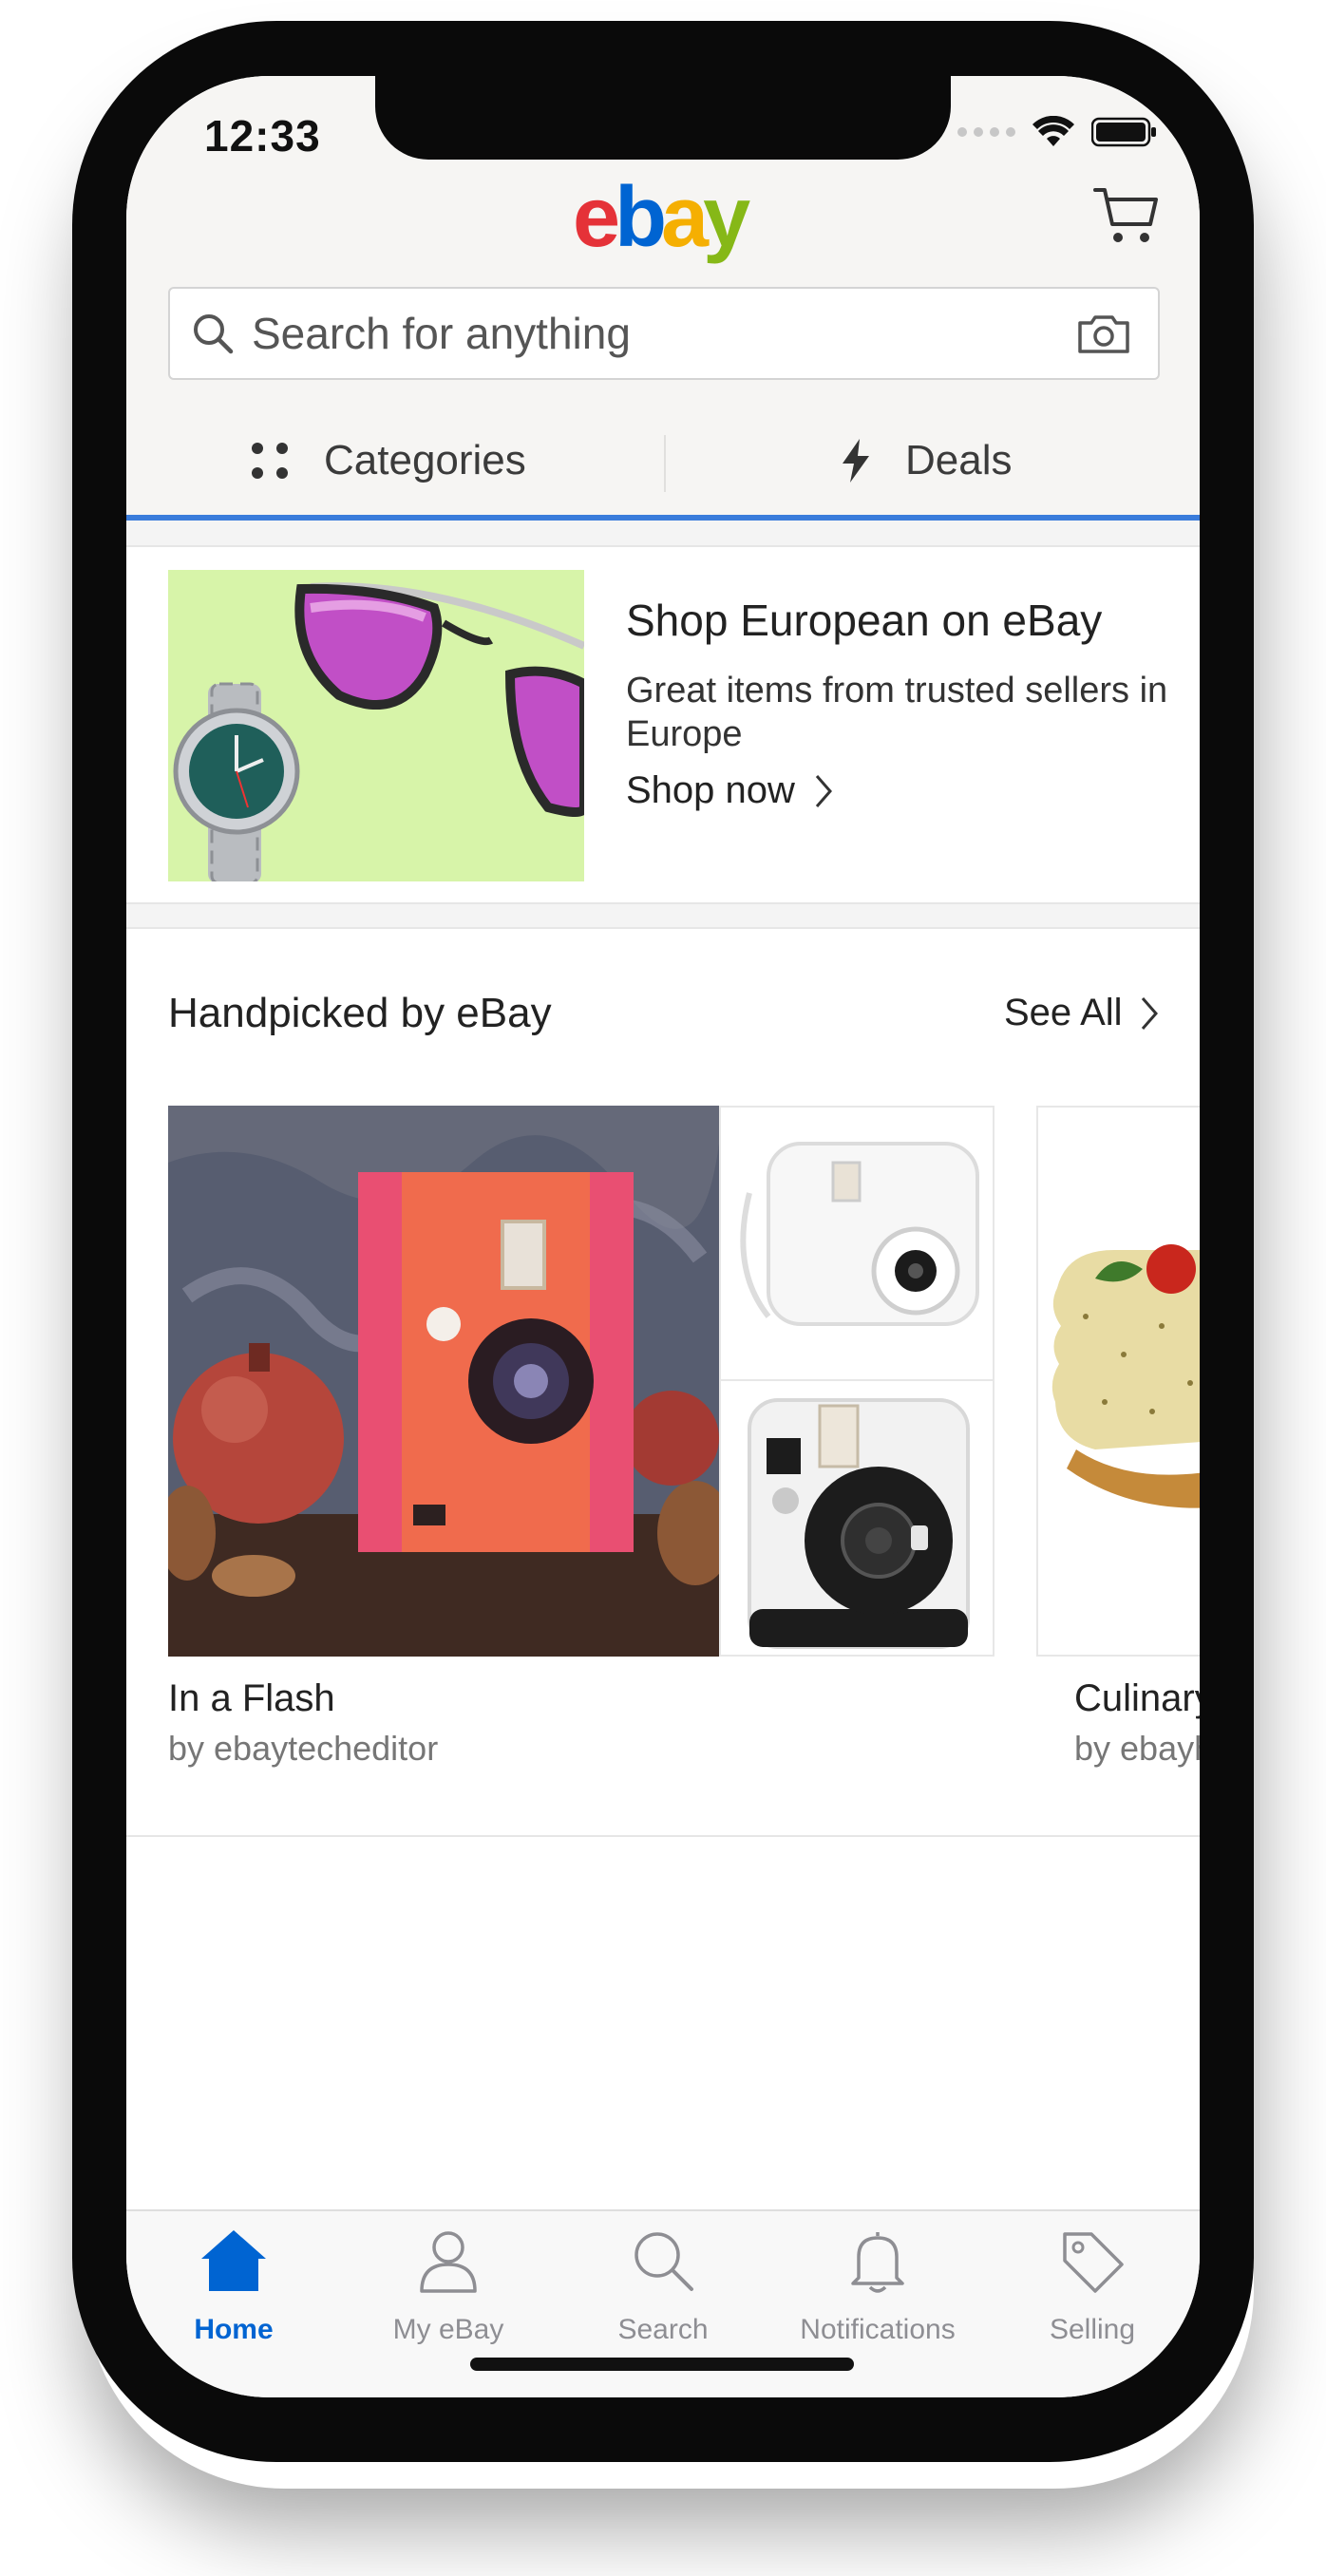  Describe the element at coordinates (303, 1748) in the screenshot. I see `collection-author: by ebaytecheditor` at that location.